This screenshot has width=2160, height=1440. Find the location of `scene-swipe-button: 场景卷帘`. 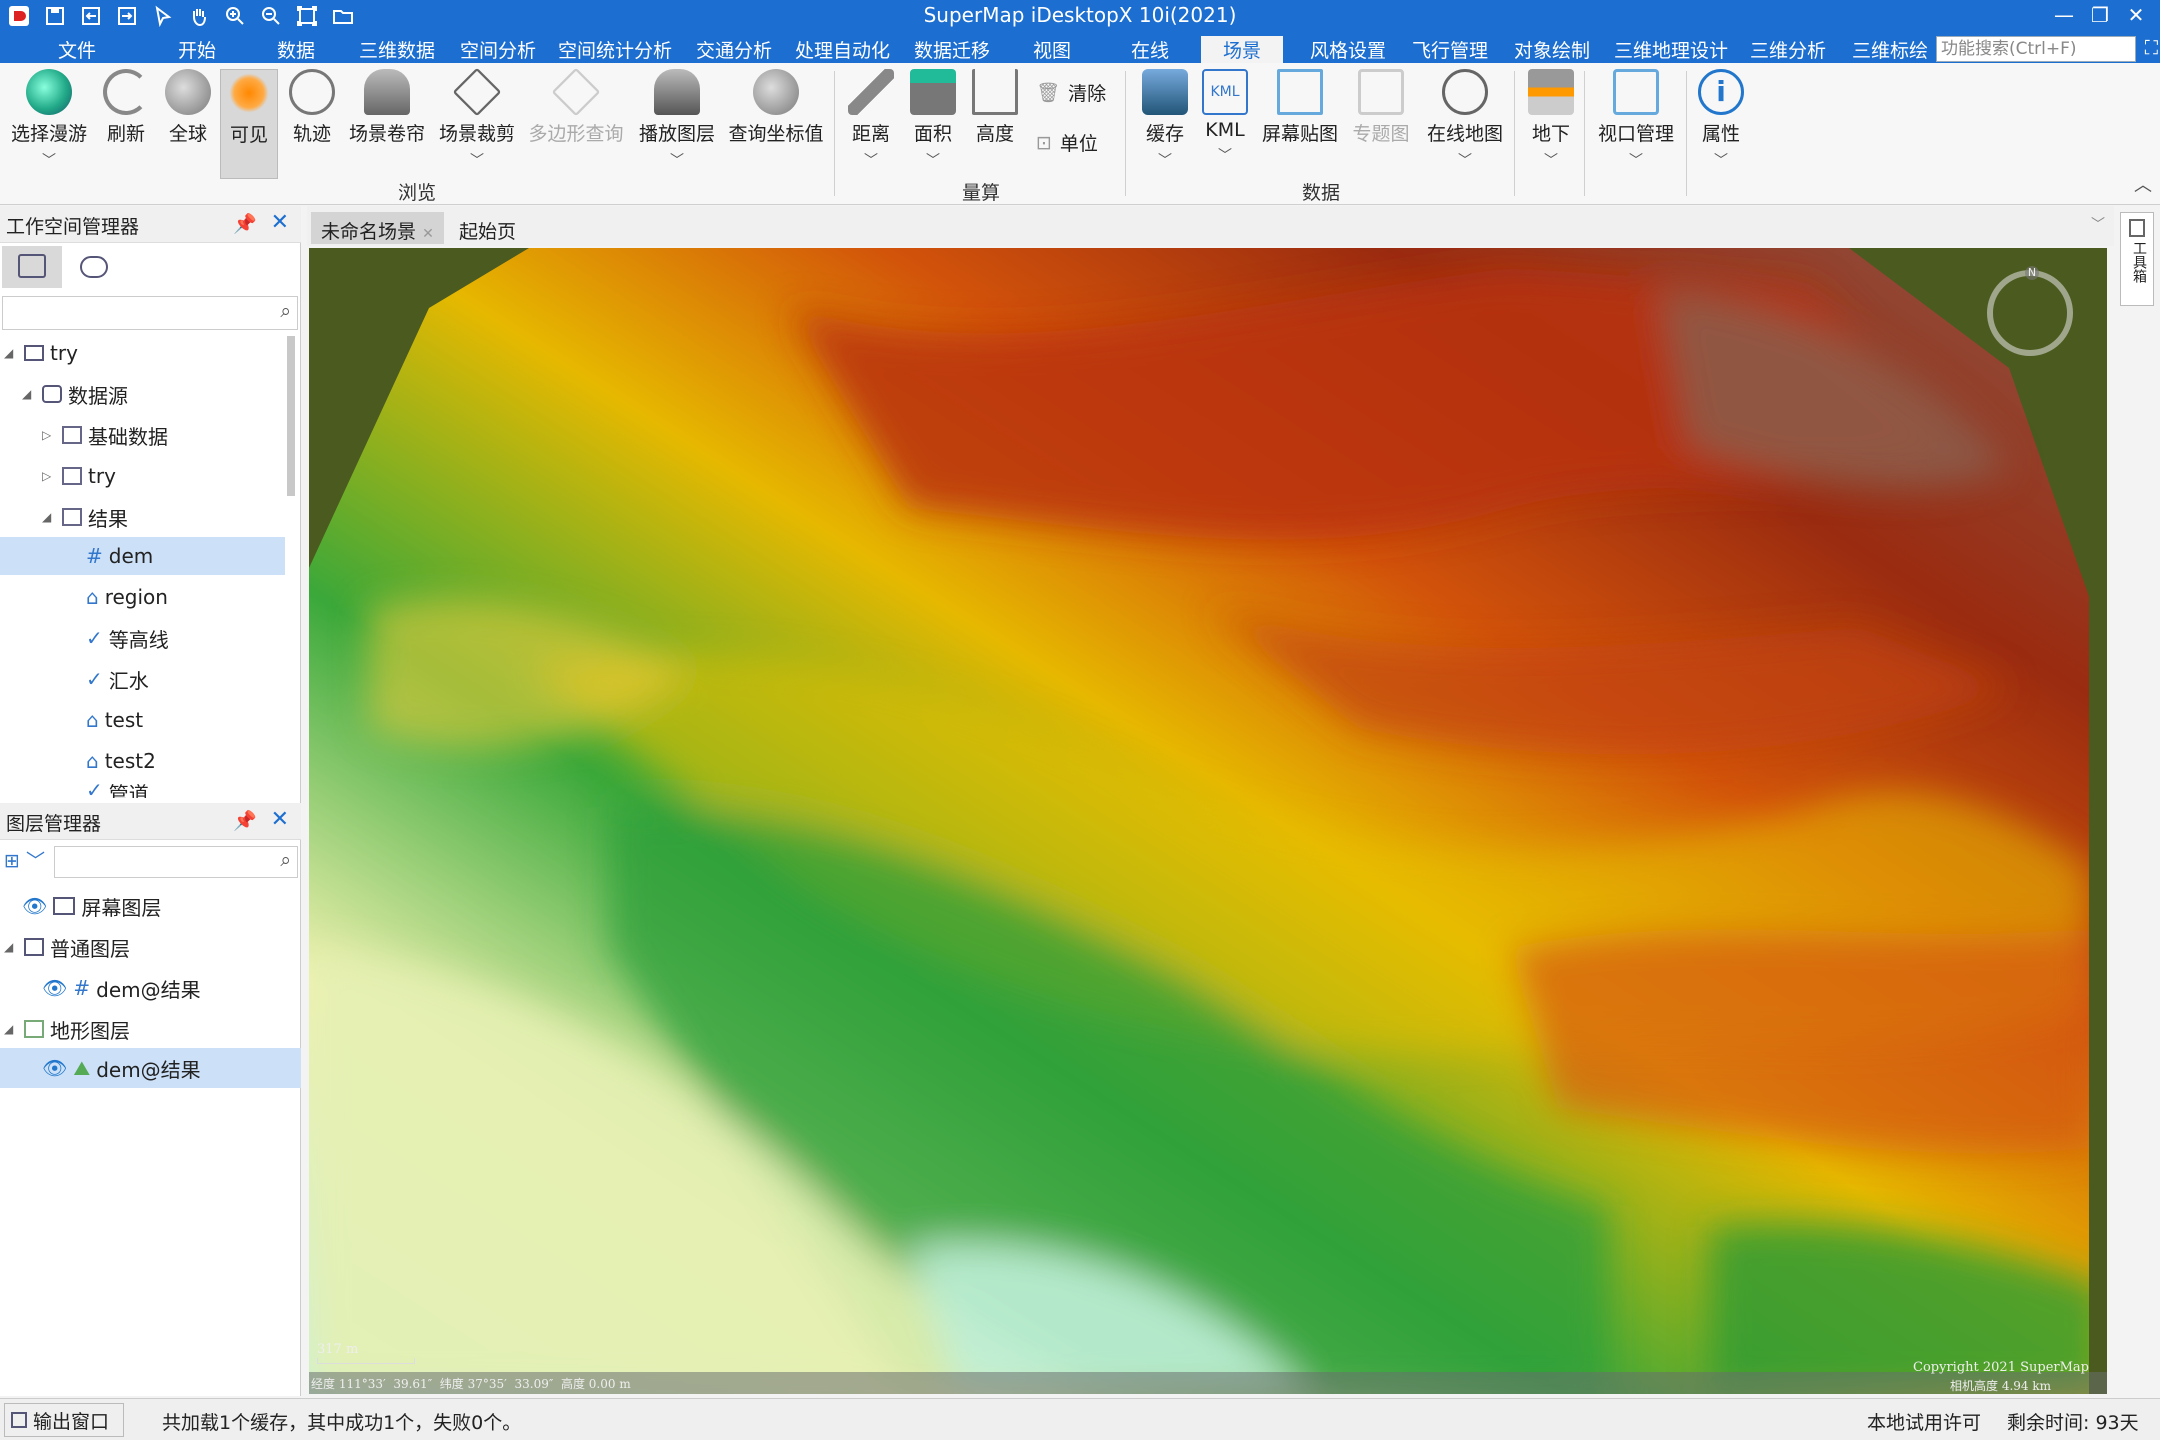

scene-swipe-button: 场景卷帘 is located at coordinates (387, 124).